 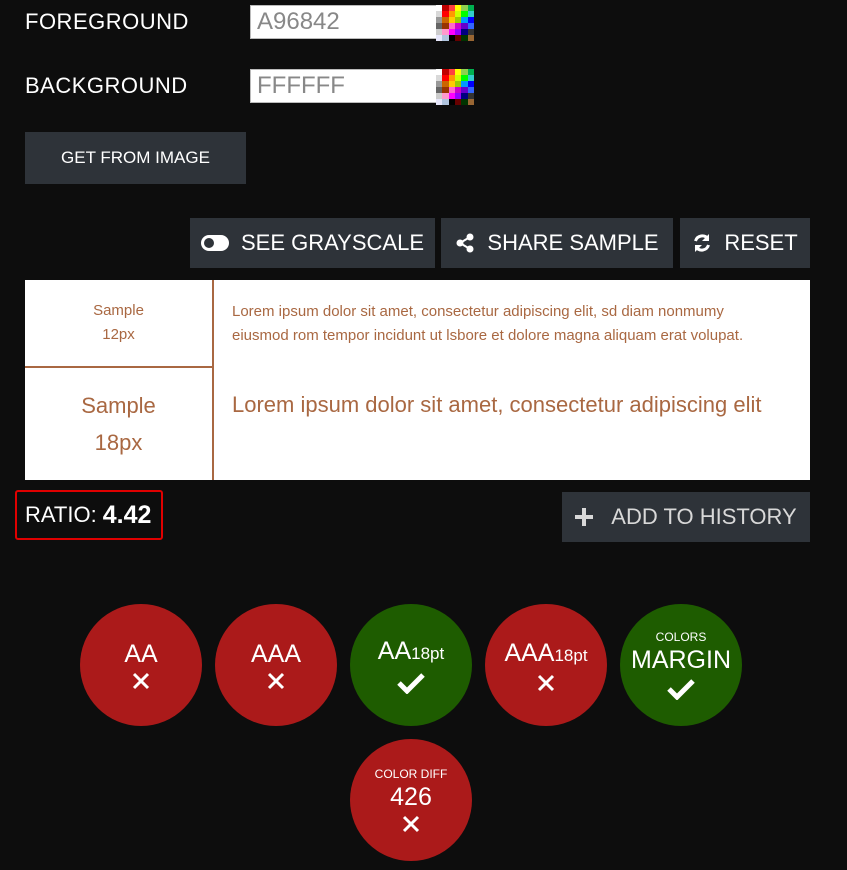 What do you see at coordinates (118, 405) in the screenshot?
I see `sample-18-label: Sample` at bounding box center [118, 405].